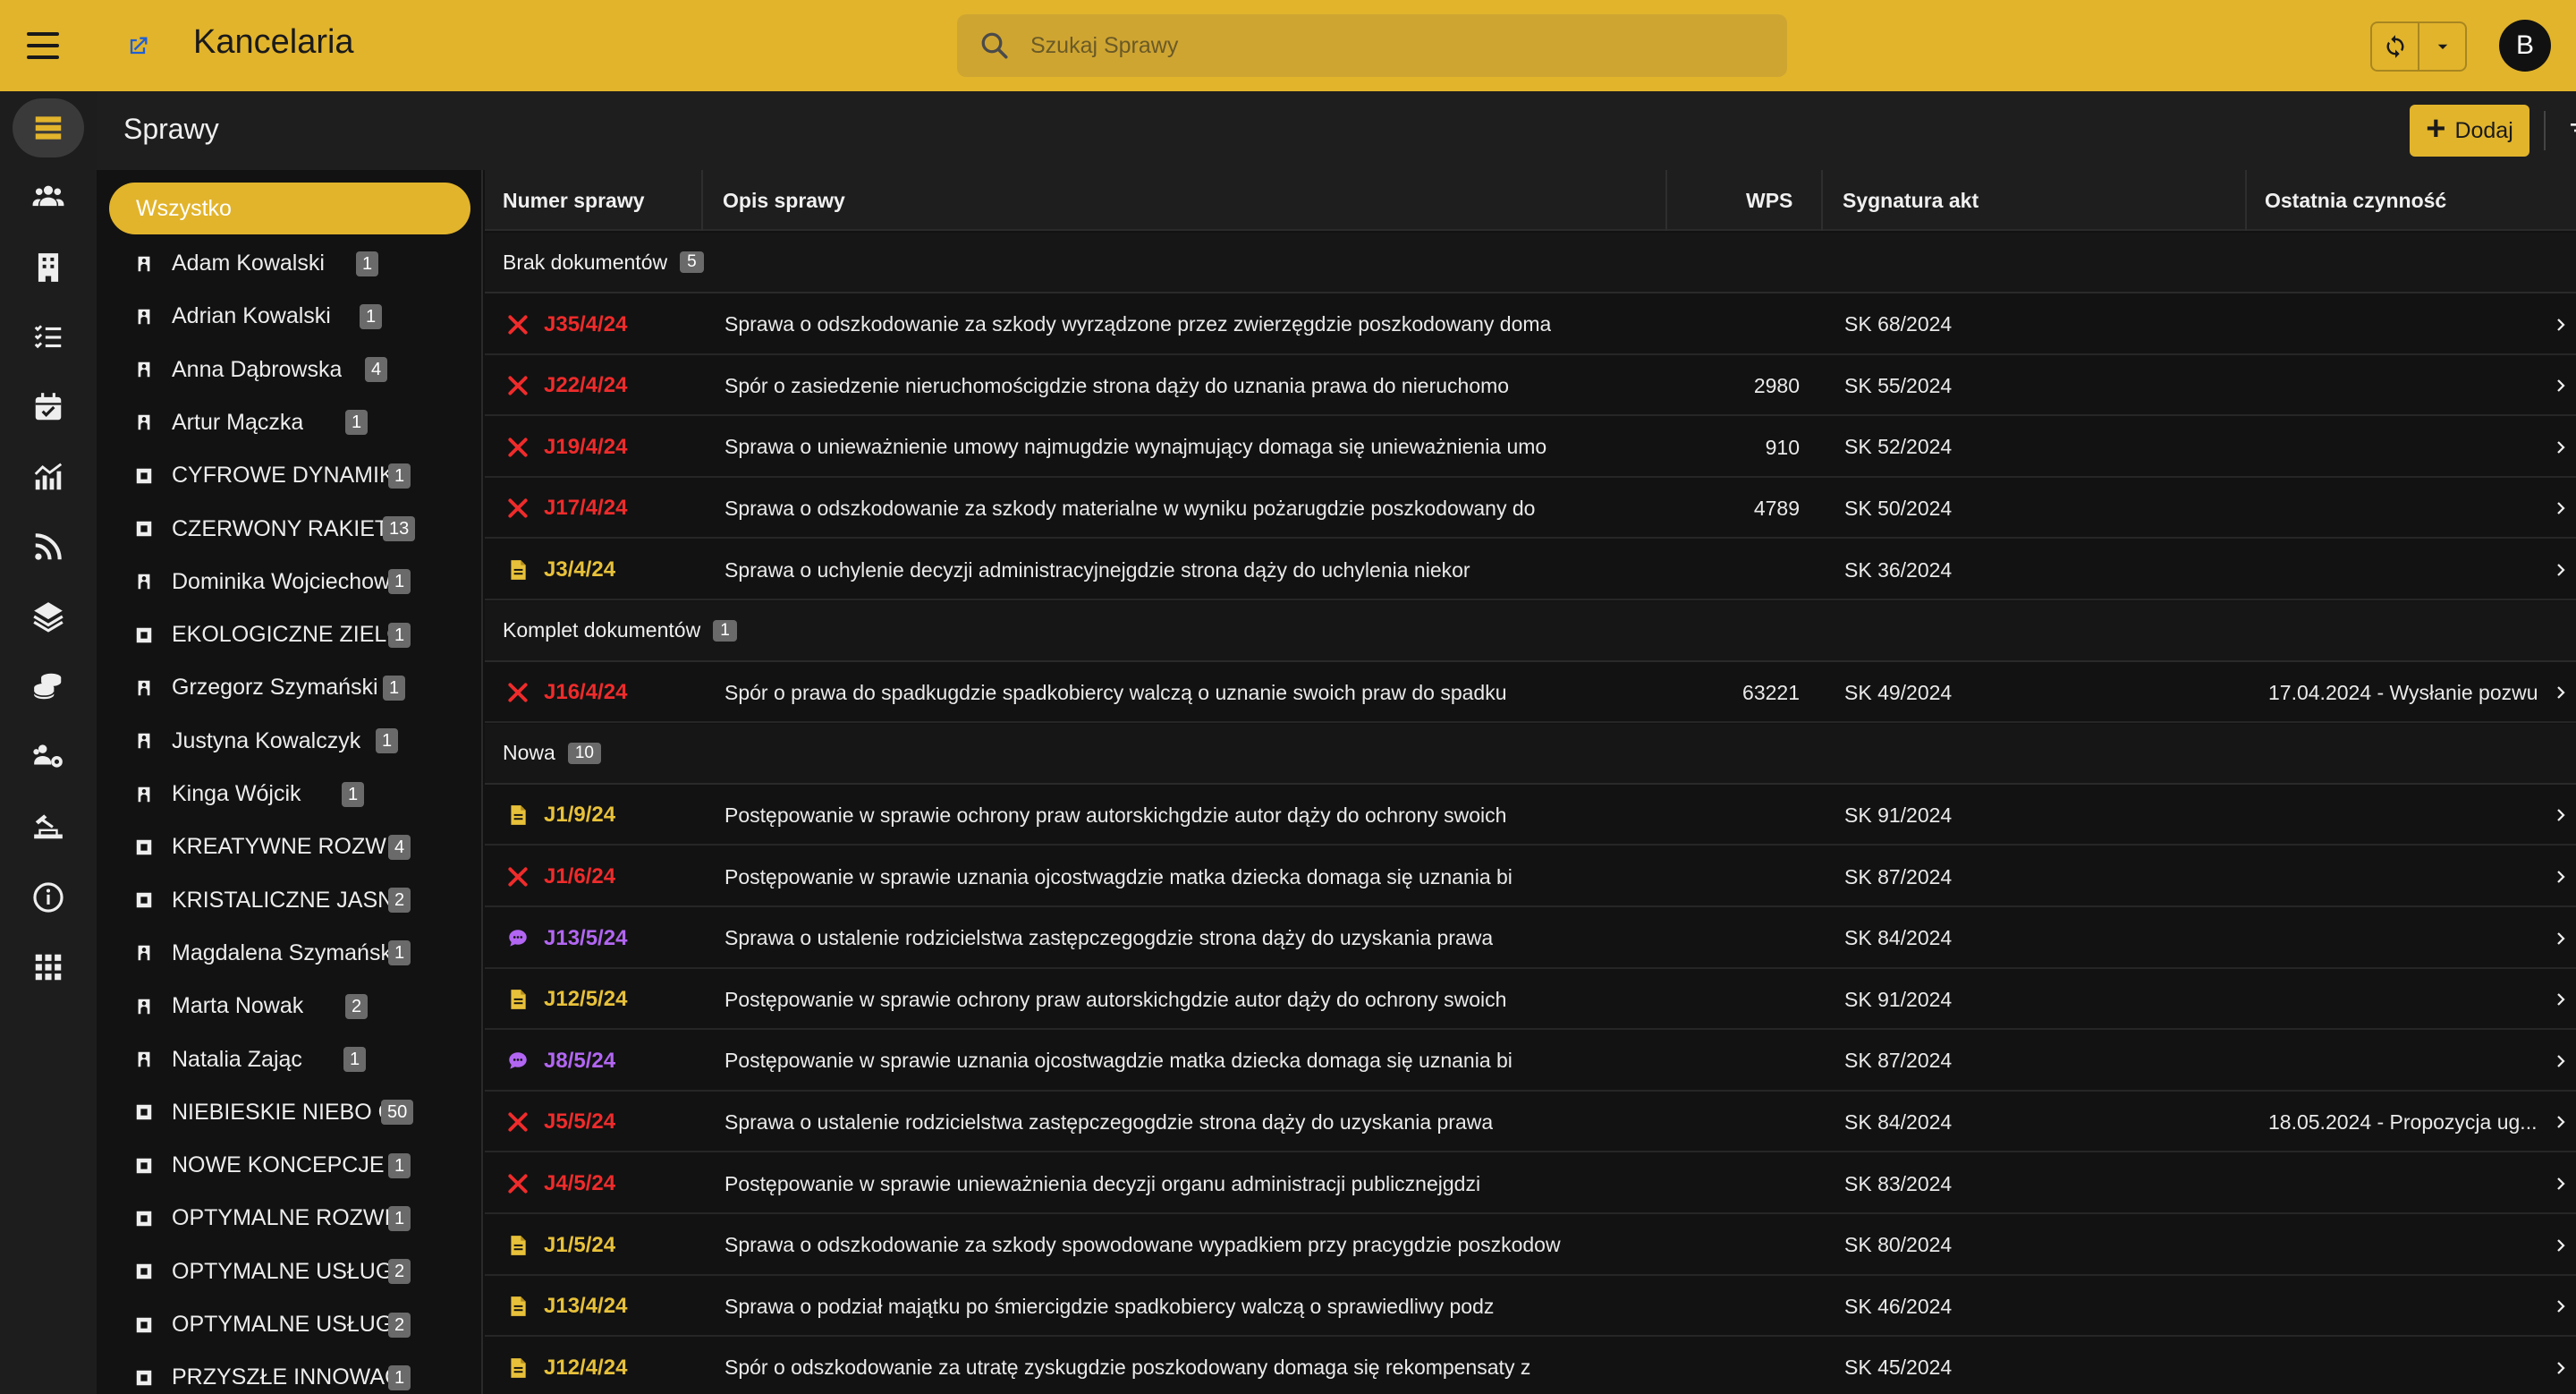 Image resolution: width=2576 pixels, height=1394 pixels. I want to click on sidebar-client-item: KREATYWNE ROZWIĄ 4, so click(289, 846).